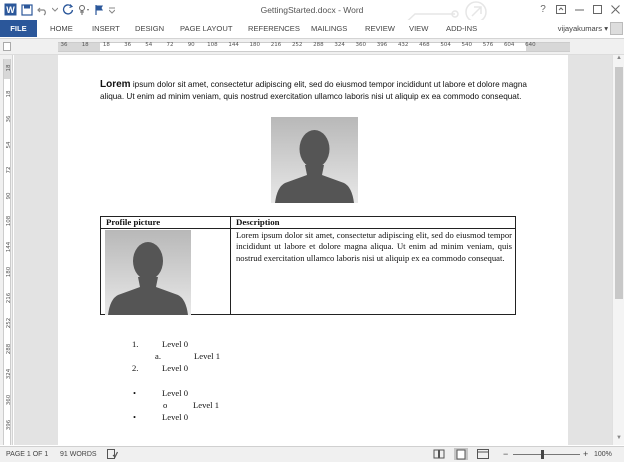  I want to click on ruler-tick-label: 216, so click(276, 45).